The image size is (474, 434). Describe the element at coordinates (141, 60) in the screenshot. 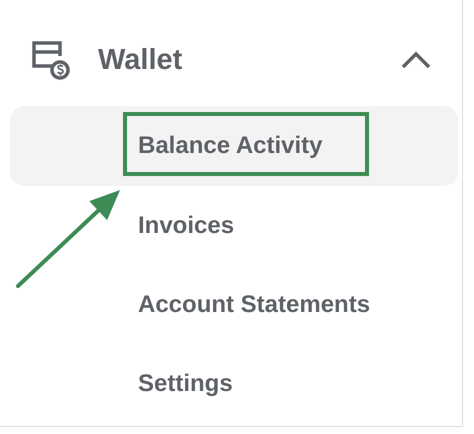

I see `menu-title: Wallet` at that location.